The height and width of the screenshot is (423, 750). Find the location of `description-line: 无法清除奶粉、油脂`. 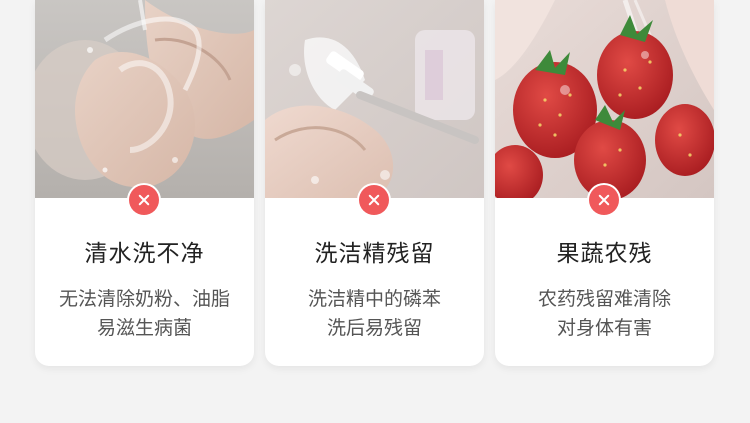

description-line: 无法清除奶粉、油脂 is located at coordinates (144, 299).